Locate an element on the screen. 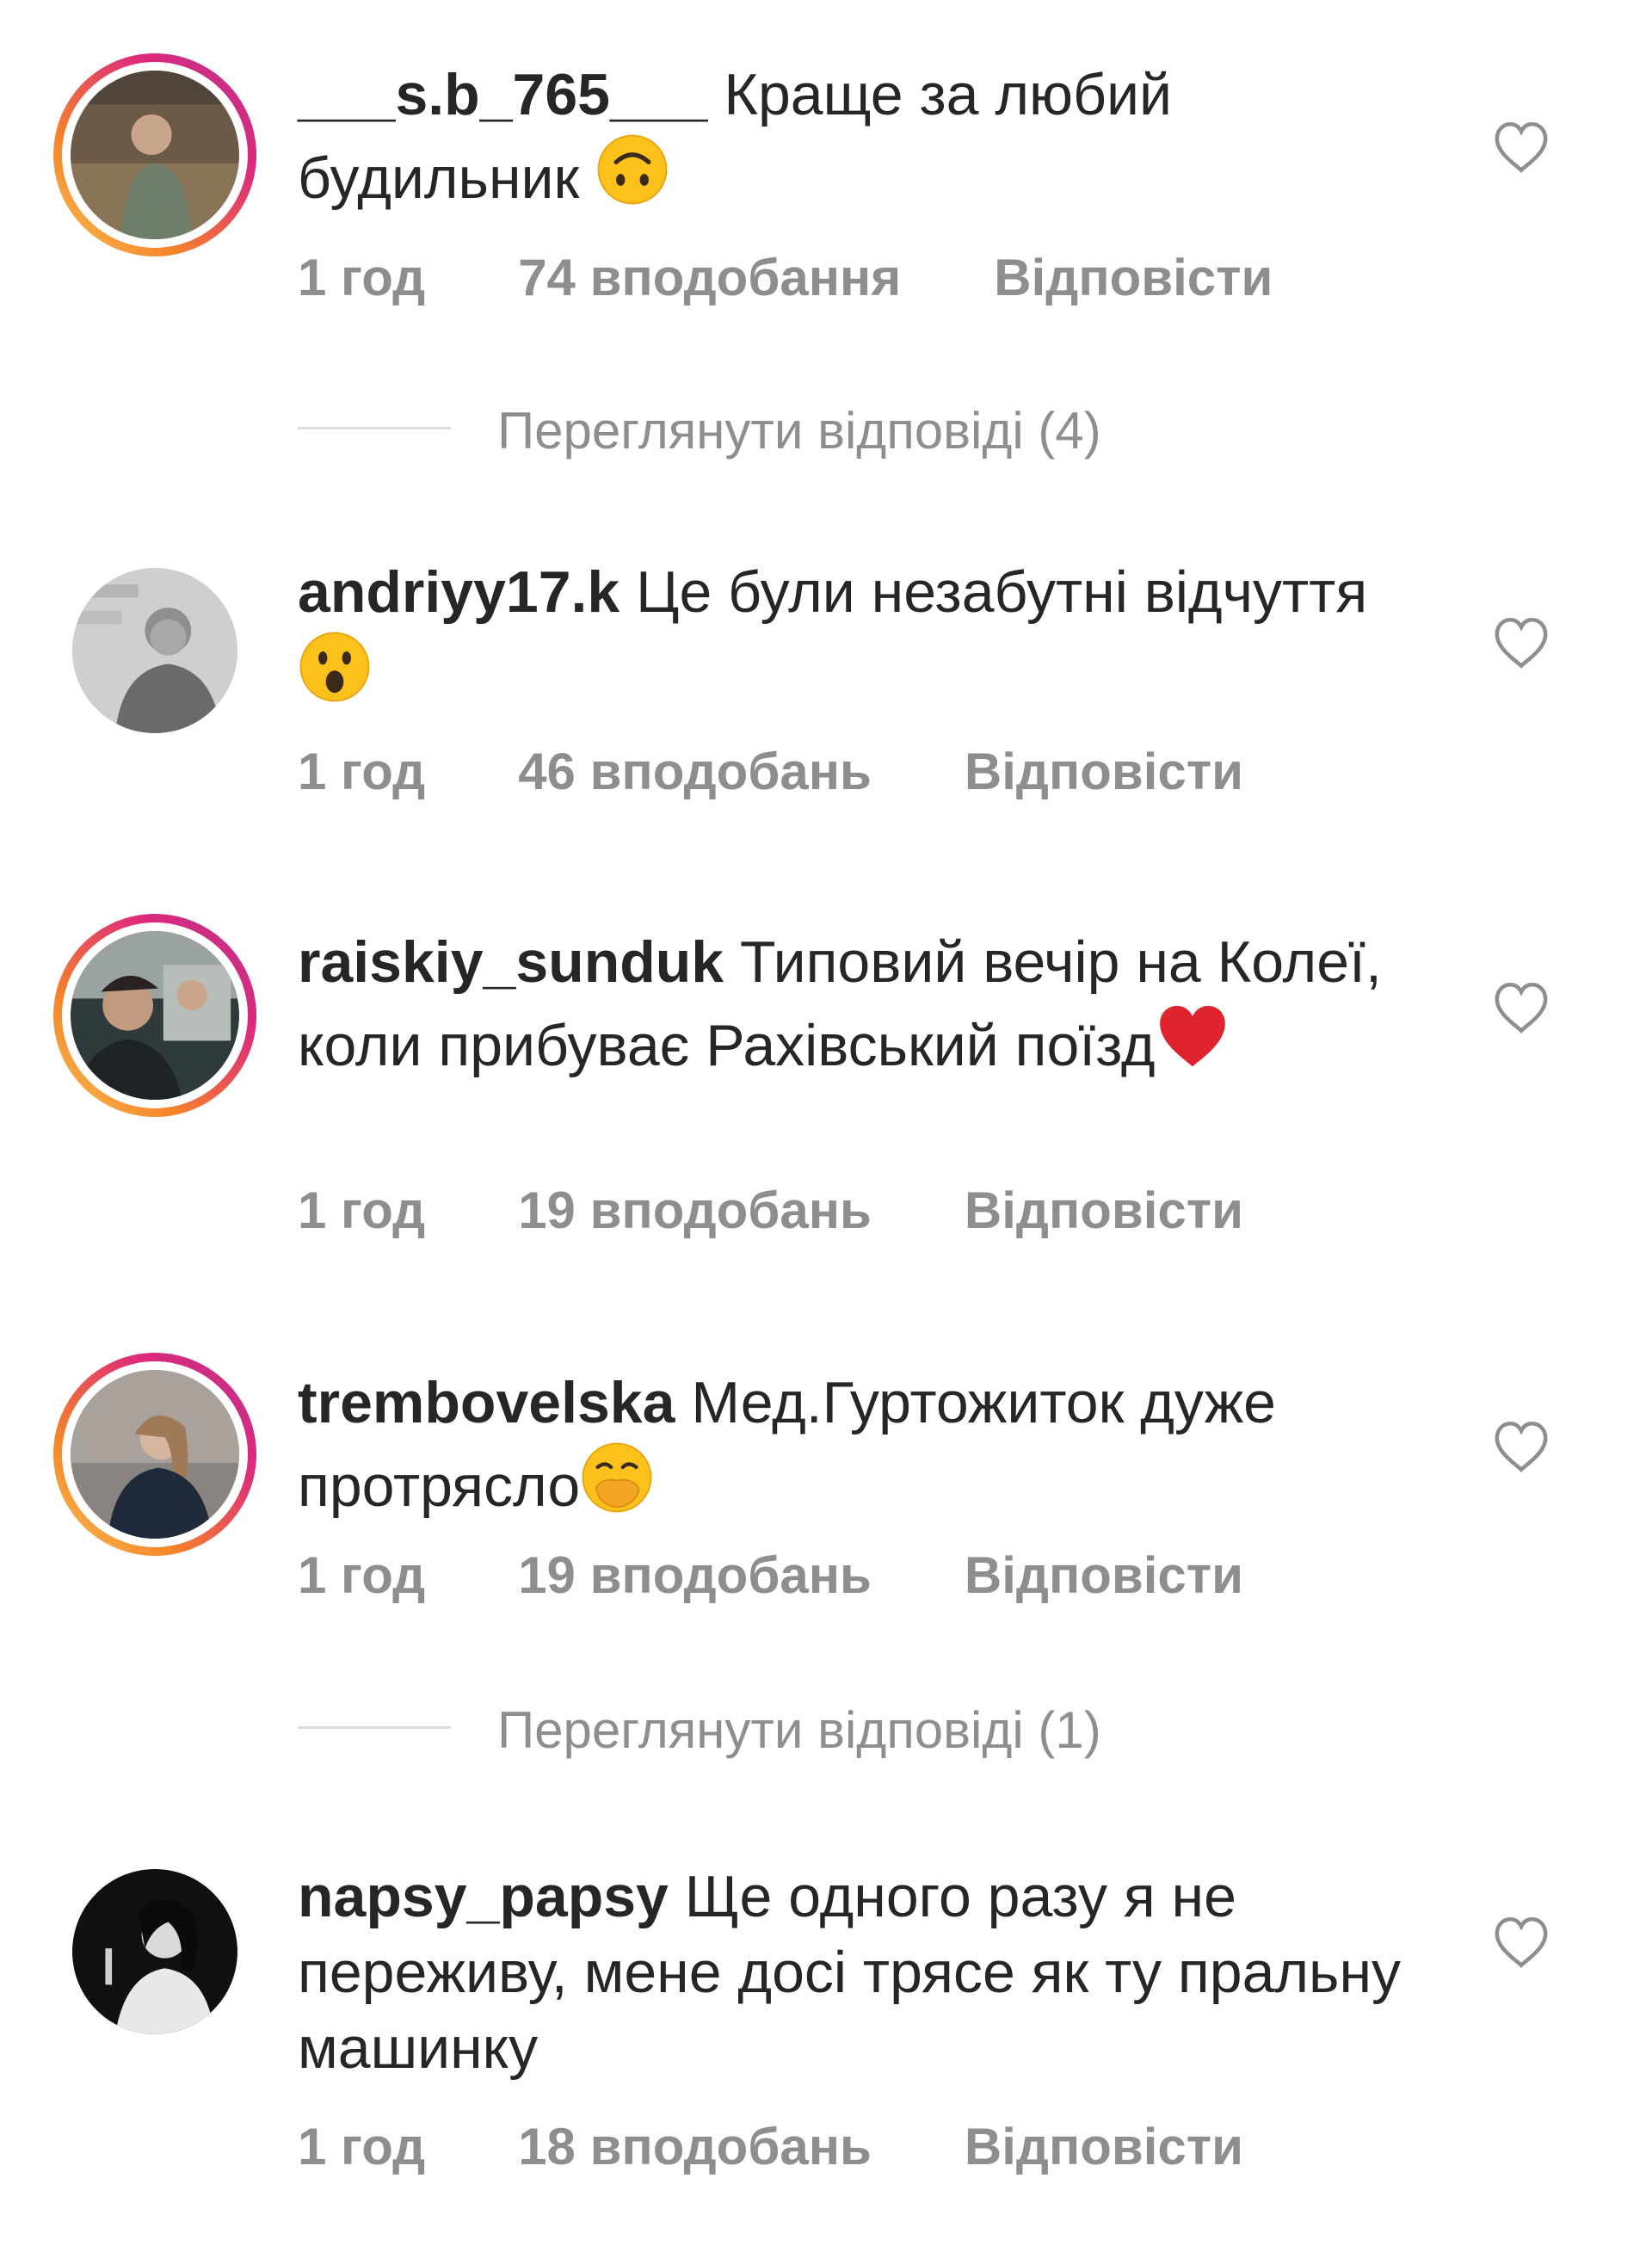 This screenshot has width=1652, height=2252. comment-username: trembovelska is located at coordinates (486, 1402).